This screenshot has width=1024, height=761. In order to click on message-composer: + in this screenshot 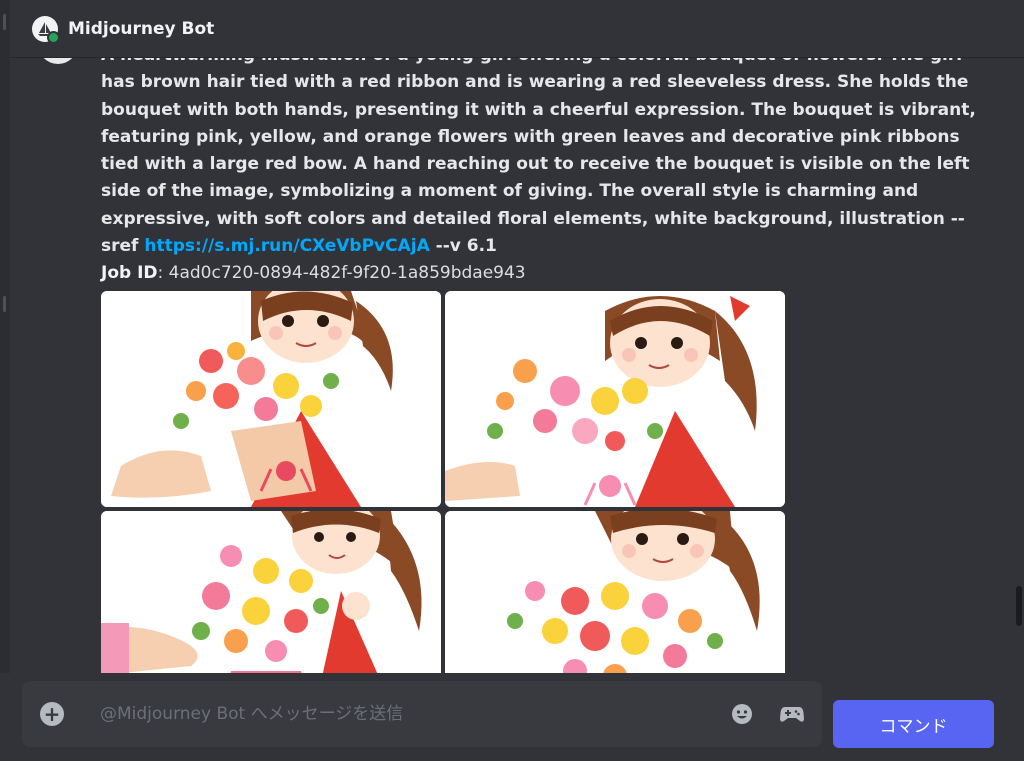, I will do `click(422, 714)`.